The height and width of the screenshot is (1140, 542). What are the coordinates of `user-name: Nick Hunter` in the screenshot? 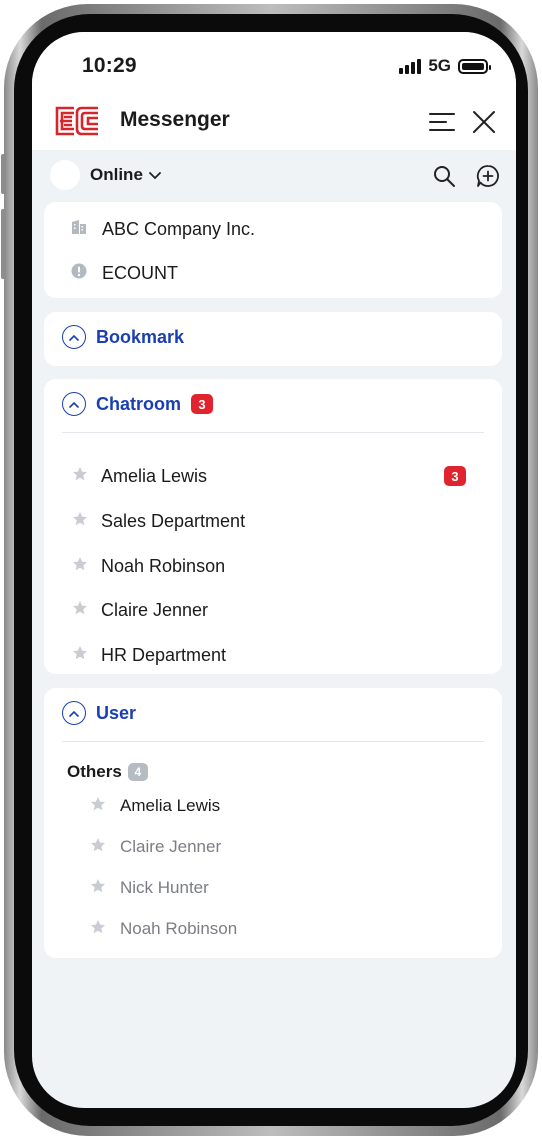 It's located at (164, 887).